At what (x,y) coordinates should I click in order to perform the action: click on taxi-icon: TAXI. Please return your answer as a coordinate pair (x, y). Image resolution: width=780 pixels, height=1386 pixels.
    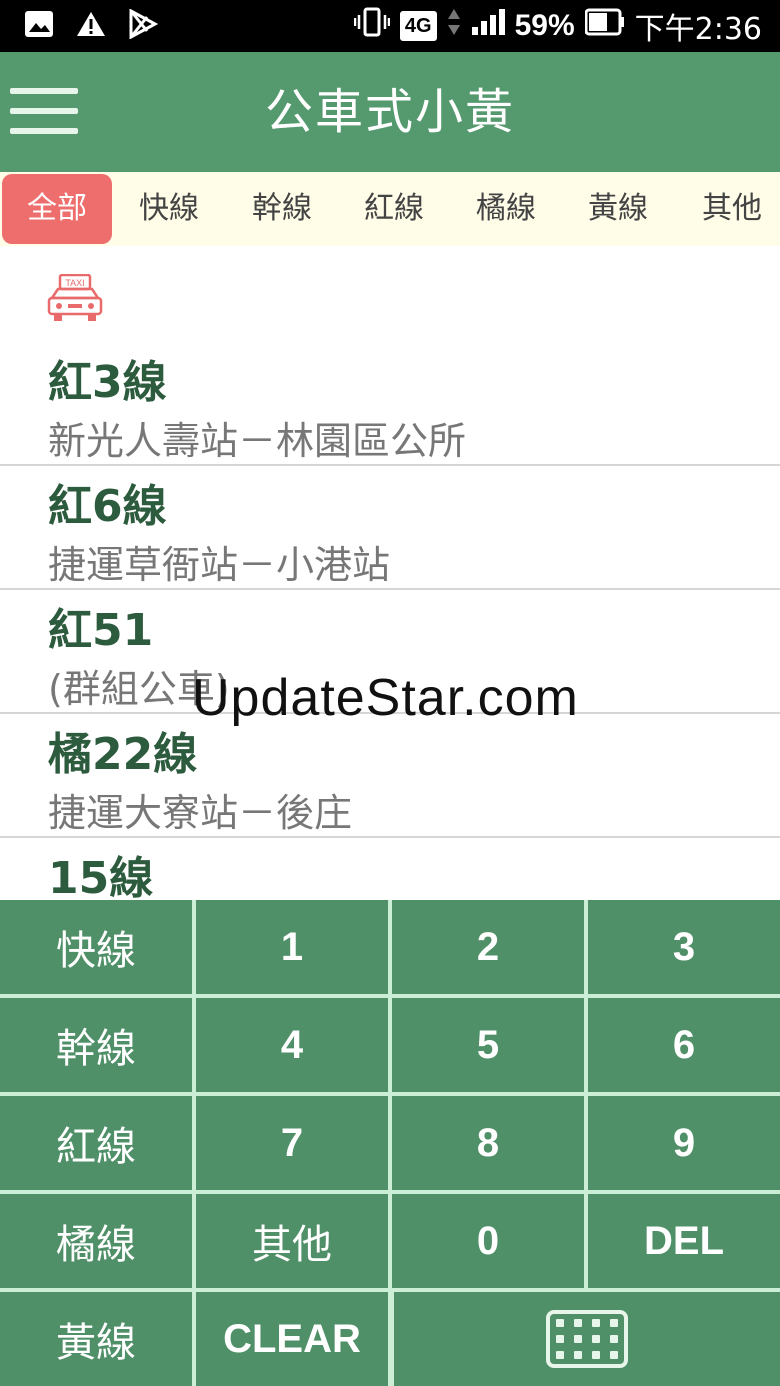
    Looking at the image, I should click on (75, 298).